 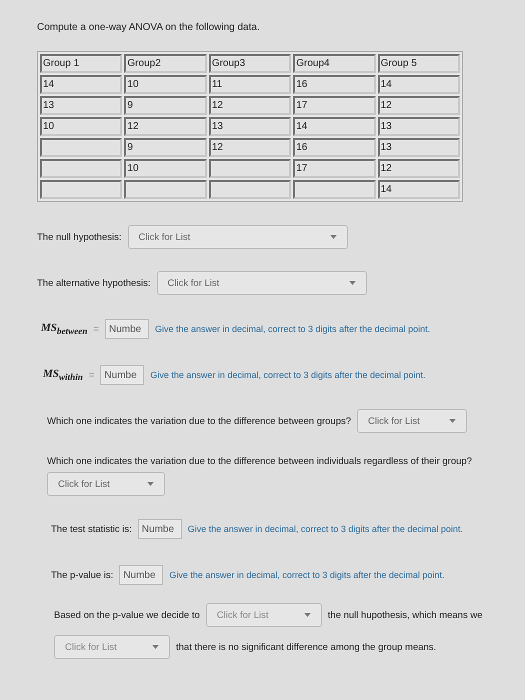 What do you see at coordinates (94, 283) in the screenshot?
I see `question-label: The alternative hypothesis:` at bounding box center [94, 283].